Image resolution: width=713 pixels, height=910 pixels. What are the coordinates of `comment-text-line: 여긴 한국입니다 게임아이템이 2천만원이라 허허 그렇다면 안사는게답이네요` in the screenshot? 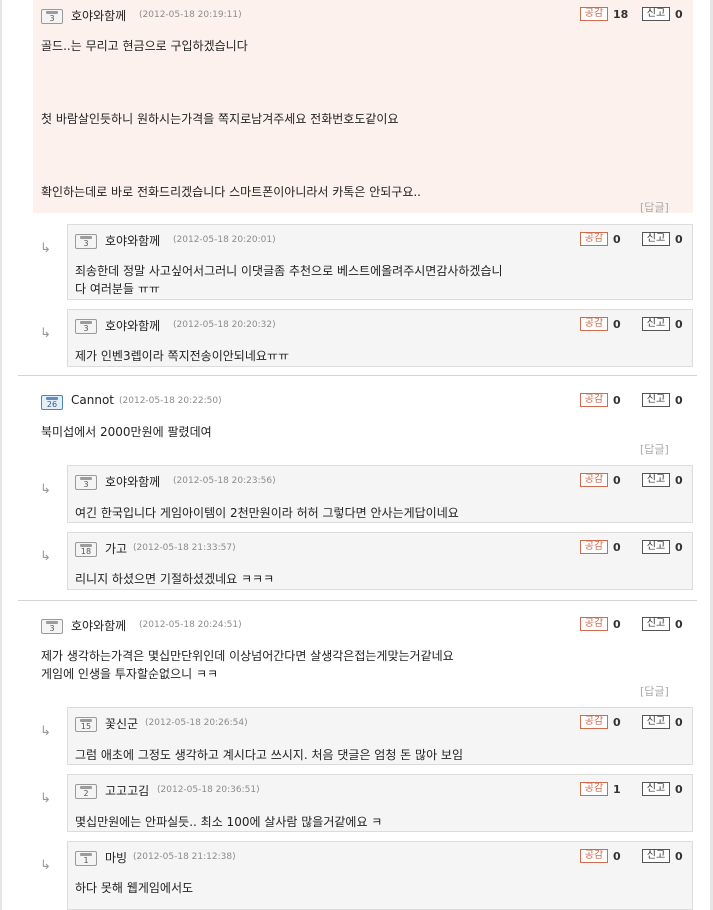 It's located at (267, 513).